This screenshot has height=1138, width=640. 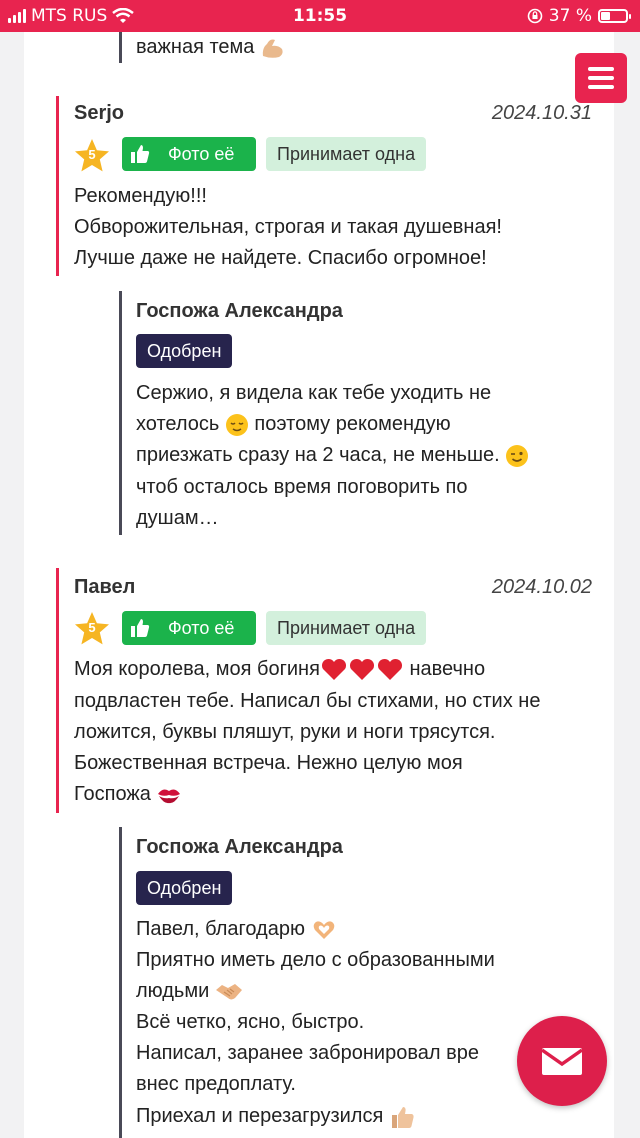 I want to click on review-author: Serjo, so click(x=99, y=113).